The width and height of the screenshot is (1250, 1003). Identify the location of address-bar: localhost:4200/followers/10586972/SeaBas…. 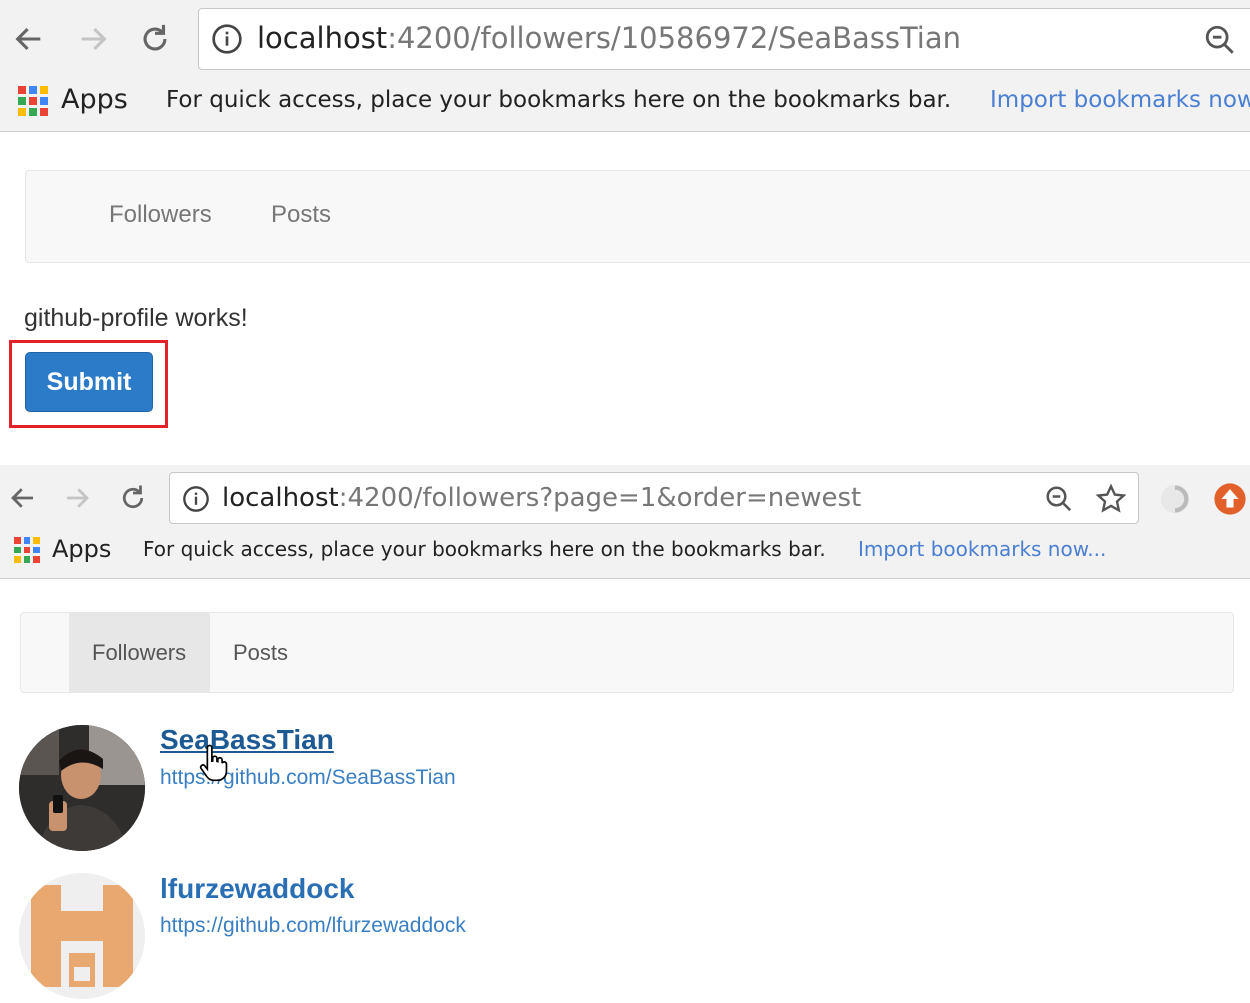
(724, 39).